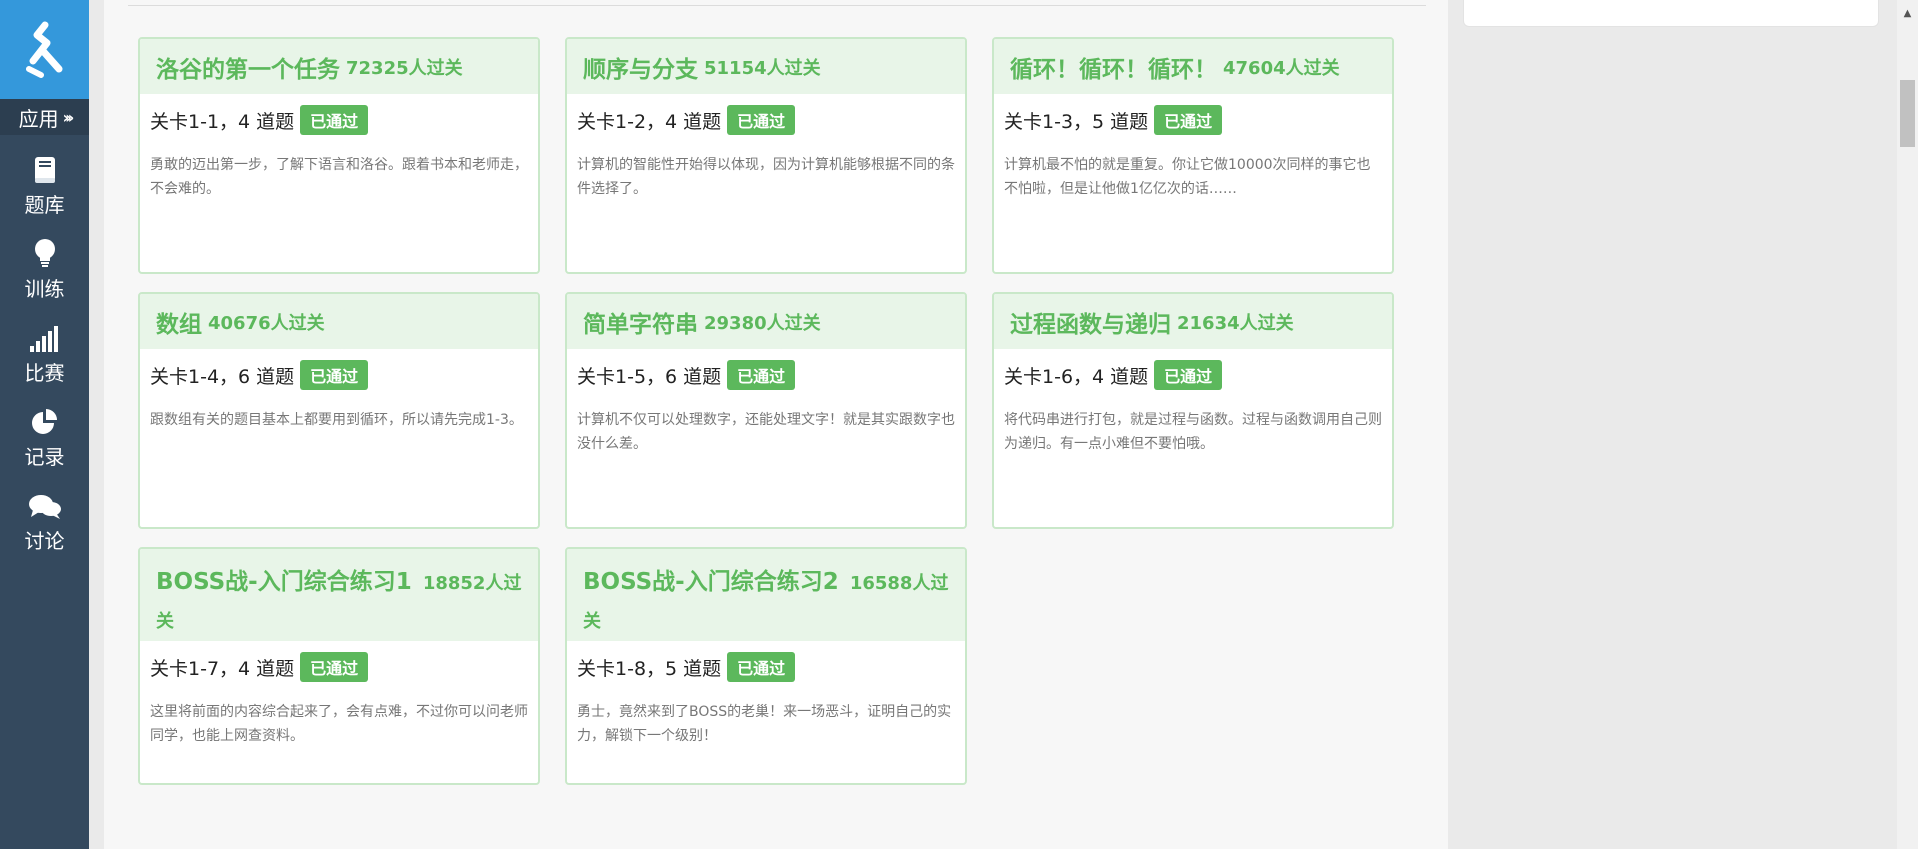 This screenshot has width=1918, height=849. I want to click on level-info: 关卡1-8，5 道题, so click(649, 668).